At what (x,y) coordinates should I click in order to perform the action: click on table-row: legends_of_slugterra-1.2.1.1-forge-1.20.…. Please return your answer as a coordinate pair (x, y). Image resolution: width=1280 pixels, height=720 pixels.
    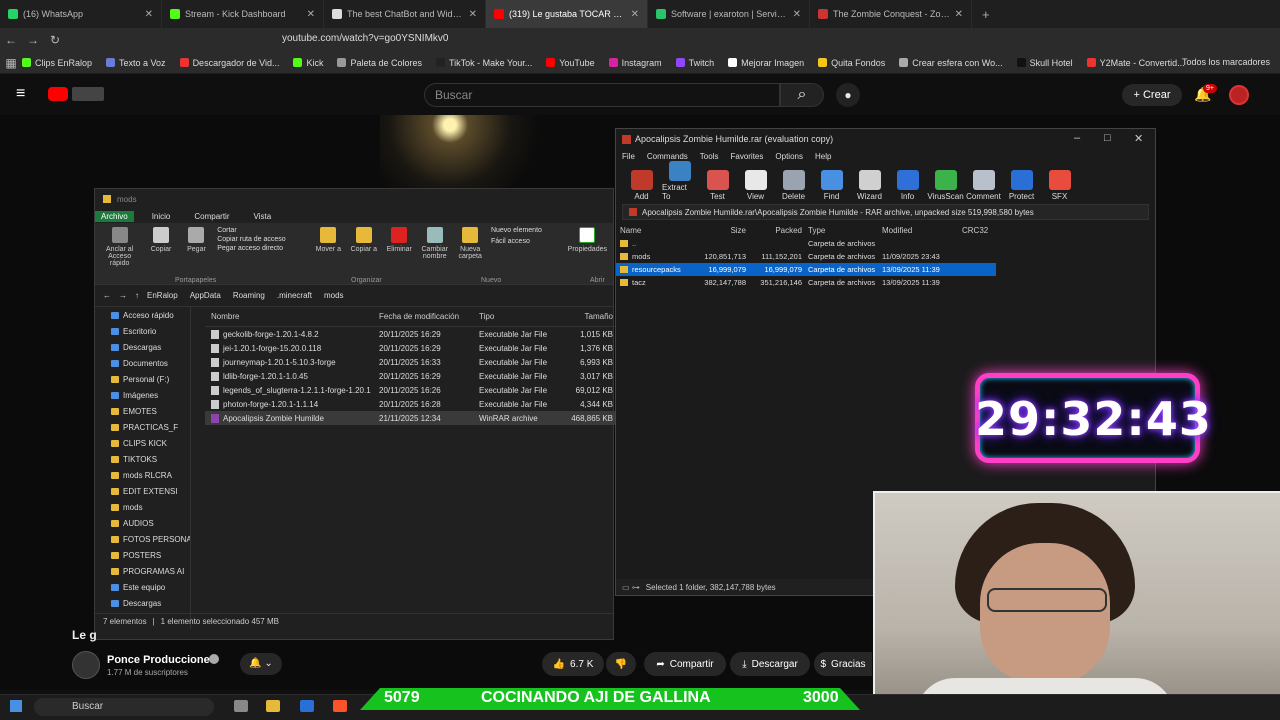
    Looking at the image, I should click on (410, 390).